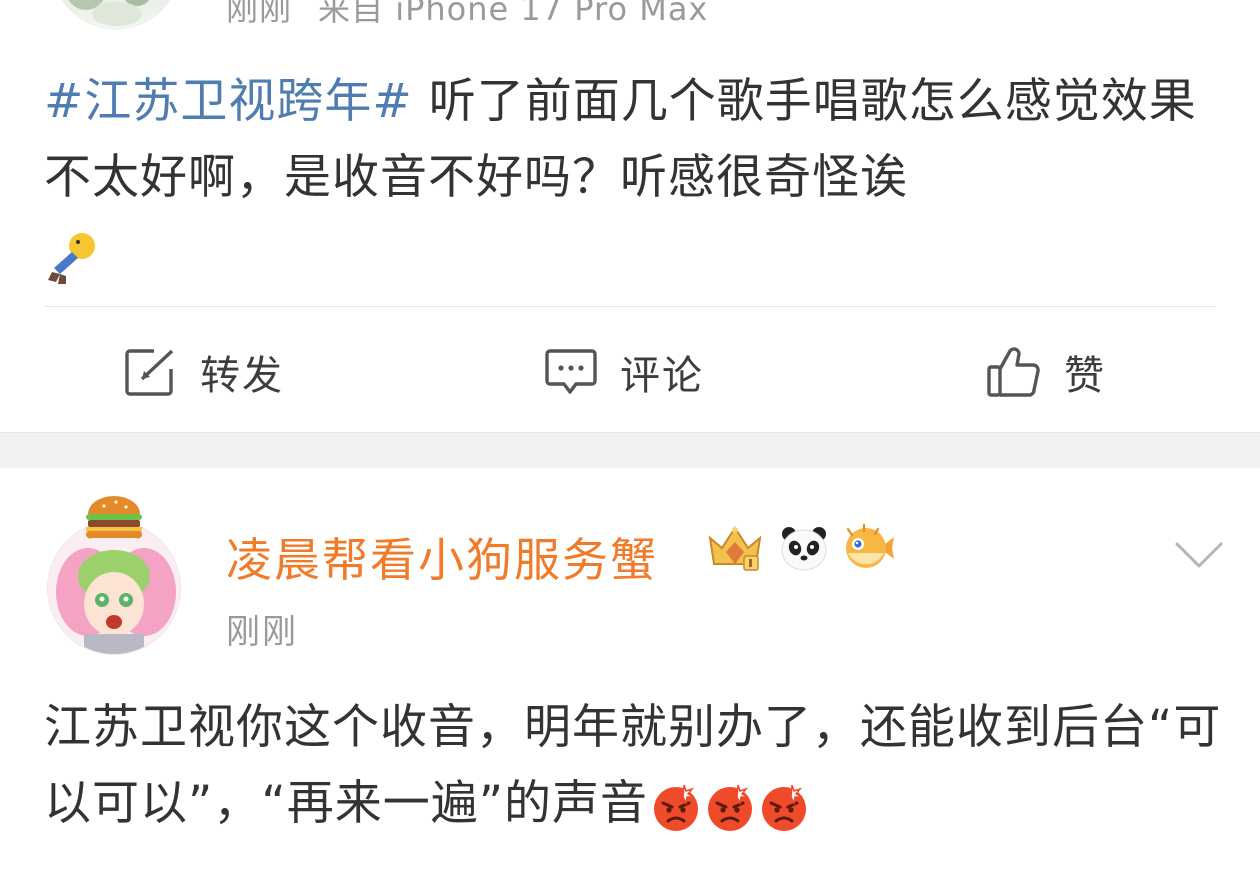 This screenshot has height=869, width=1260. I want to click on pufferfish-icon, so click(870, 545).